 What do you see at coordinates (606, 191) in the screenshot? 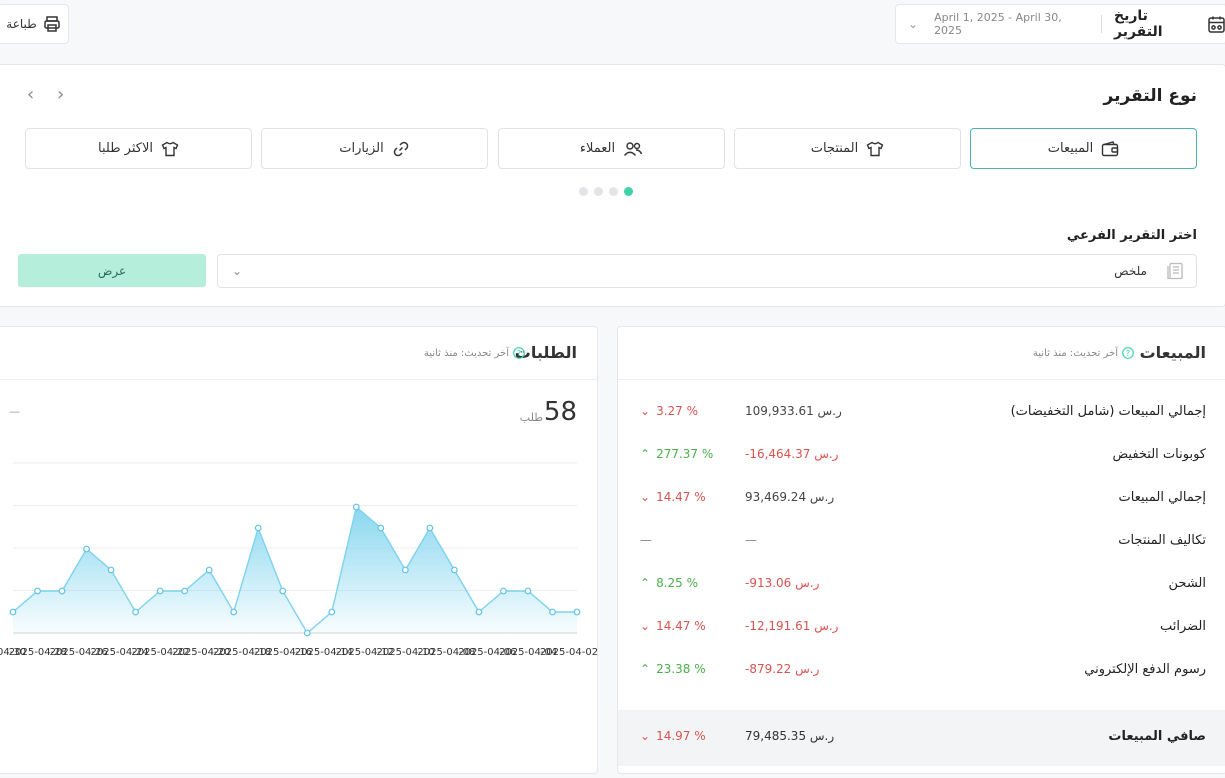
I see `carousel-pager` at bounding box center [606, 191].